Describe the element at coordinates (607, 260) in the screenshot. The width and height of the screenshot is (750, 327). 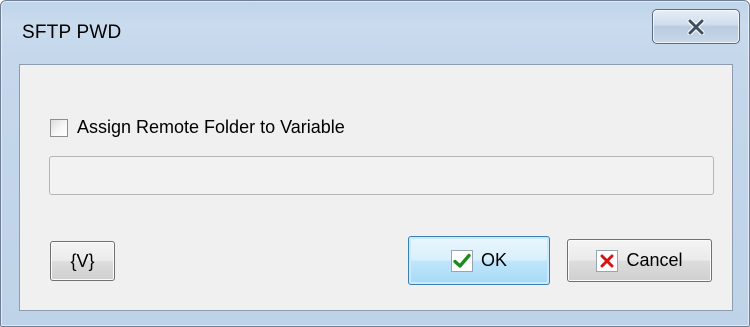
I see `red-x-icon` at that location.